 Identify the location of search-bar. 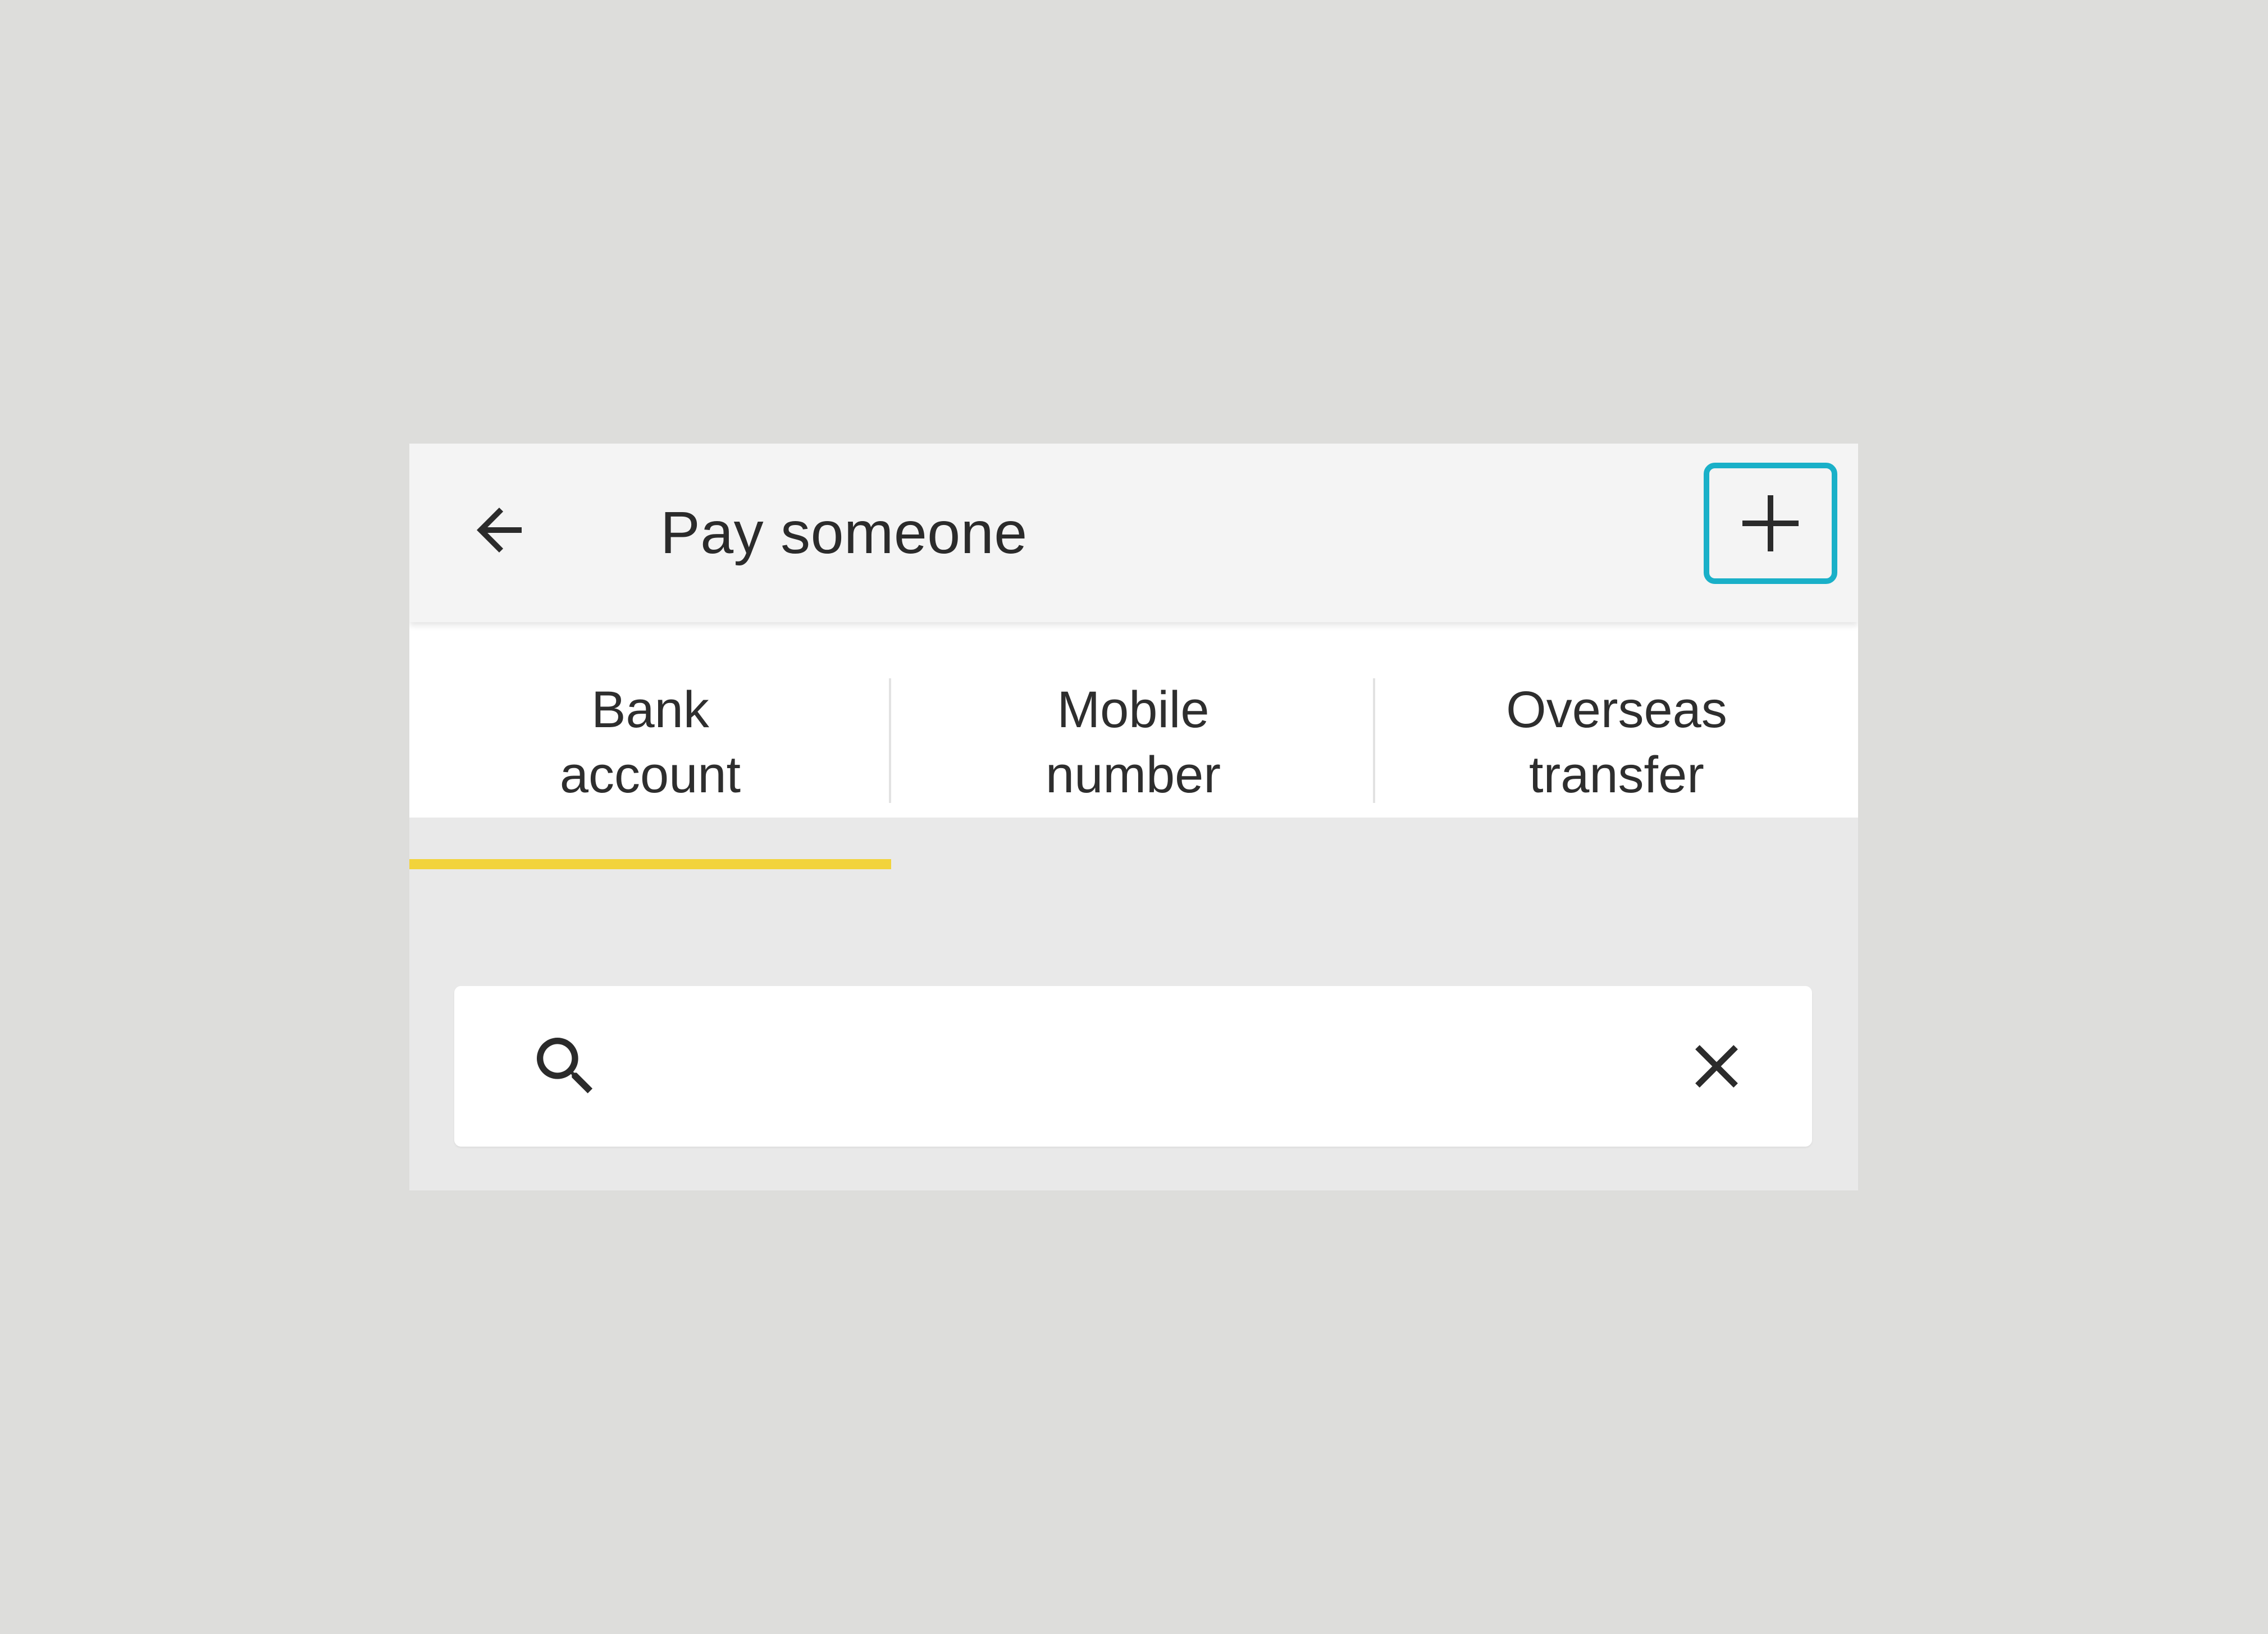
(1133, 1066).